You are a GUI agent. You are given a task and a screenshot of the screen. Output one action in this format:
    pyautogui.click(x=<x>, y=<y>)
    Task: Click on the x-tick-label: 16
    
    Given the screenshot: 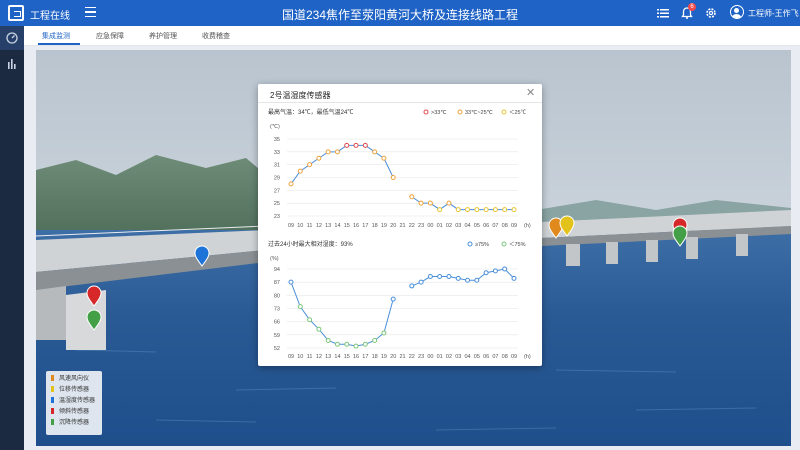 What is the action you would take?
    pyautogui.click(x=356, y=226)
    